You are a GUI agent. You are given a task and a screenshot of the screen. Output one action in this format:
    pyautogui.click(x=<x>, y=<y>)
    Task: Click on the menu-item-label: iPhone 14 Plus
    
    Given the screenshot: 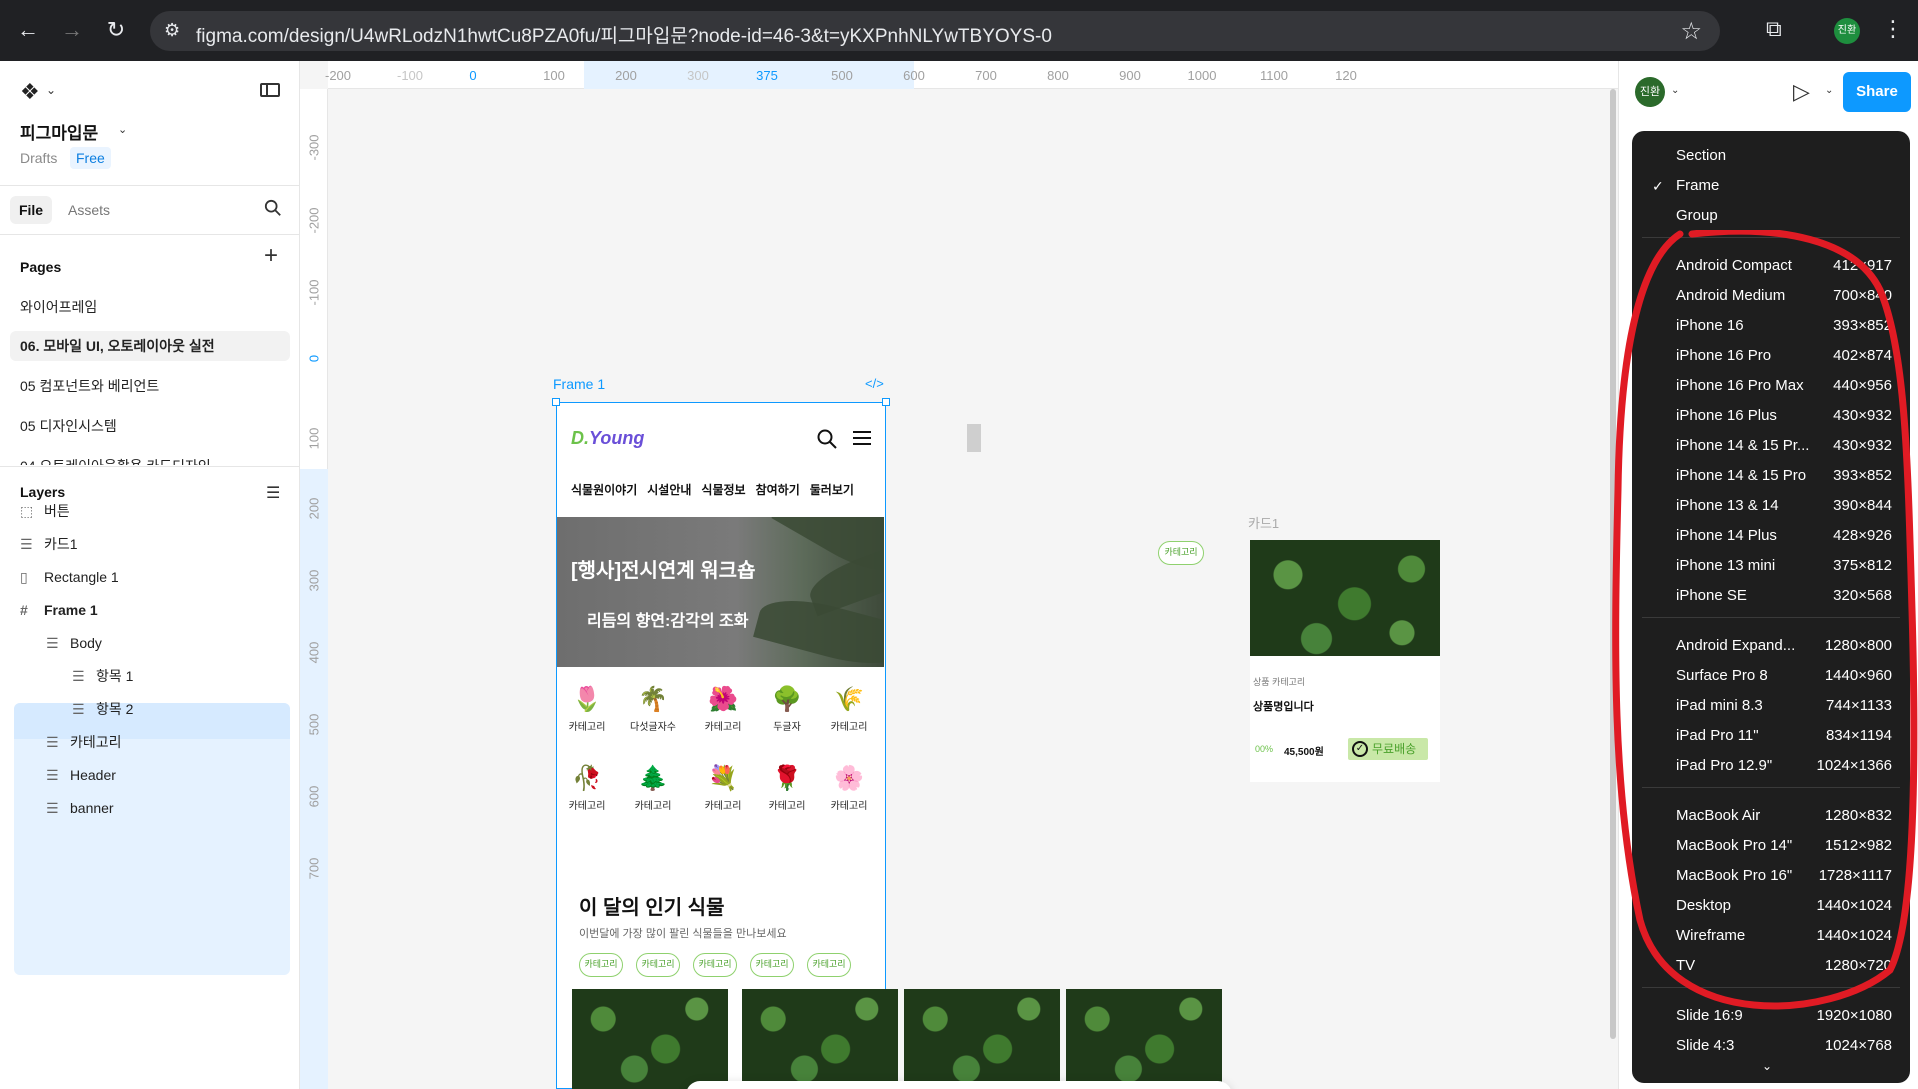 What is the action you would take?
    pyautogui.click(x=1726, y=535)
    